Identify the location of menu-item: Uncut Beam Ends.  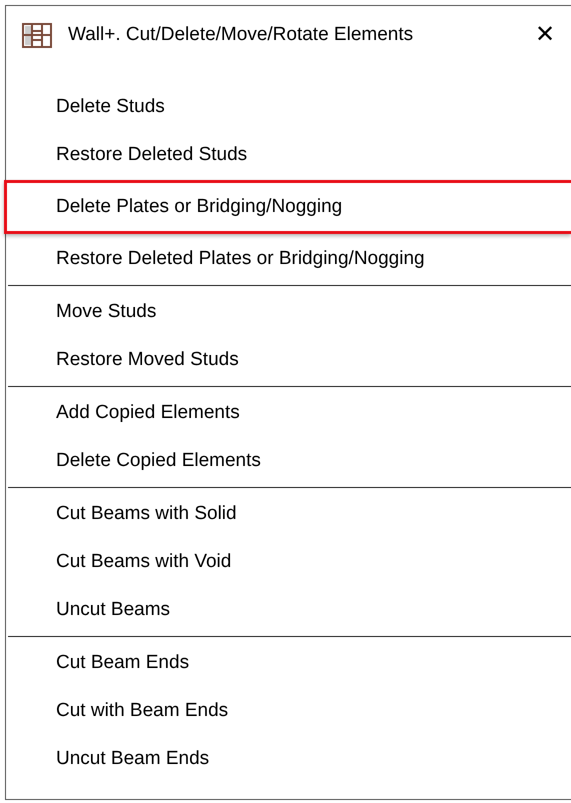
(288, 759).